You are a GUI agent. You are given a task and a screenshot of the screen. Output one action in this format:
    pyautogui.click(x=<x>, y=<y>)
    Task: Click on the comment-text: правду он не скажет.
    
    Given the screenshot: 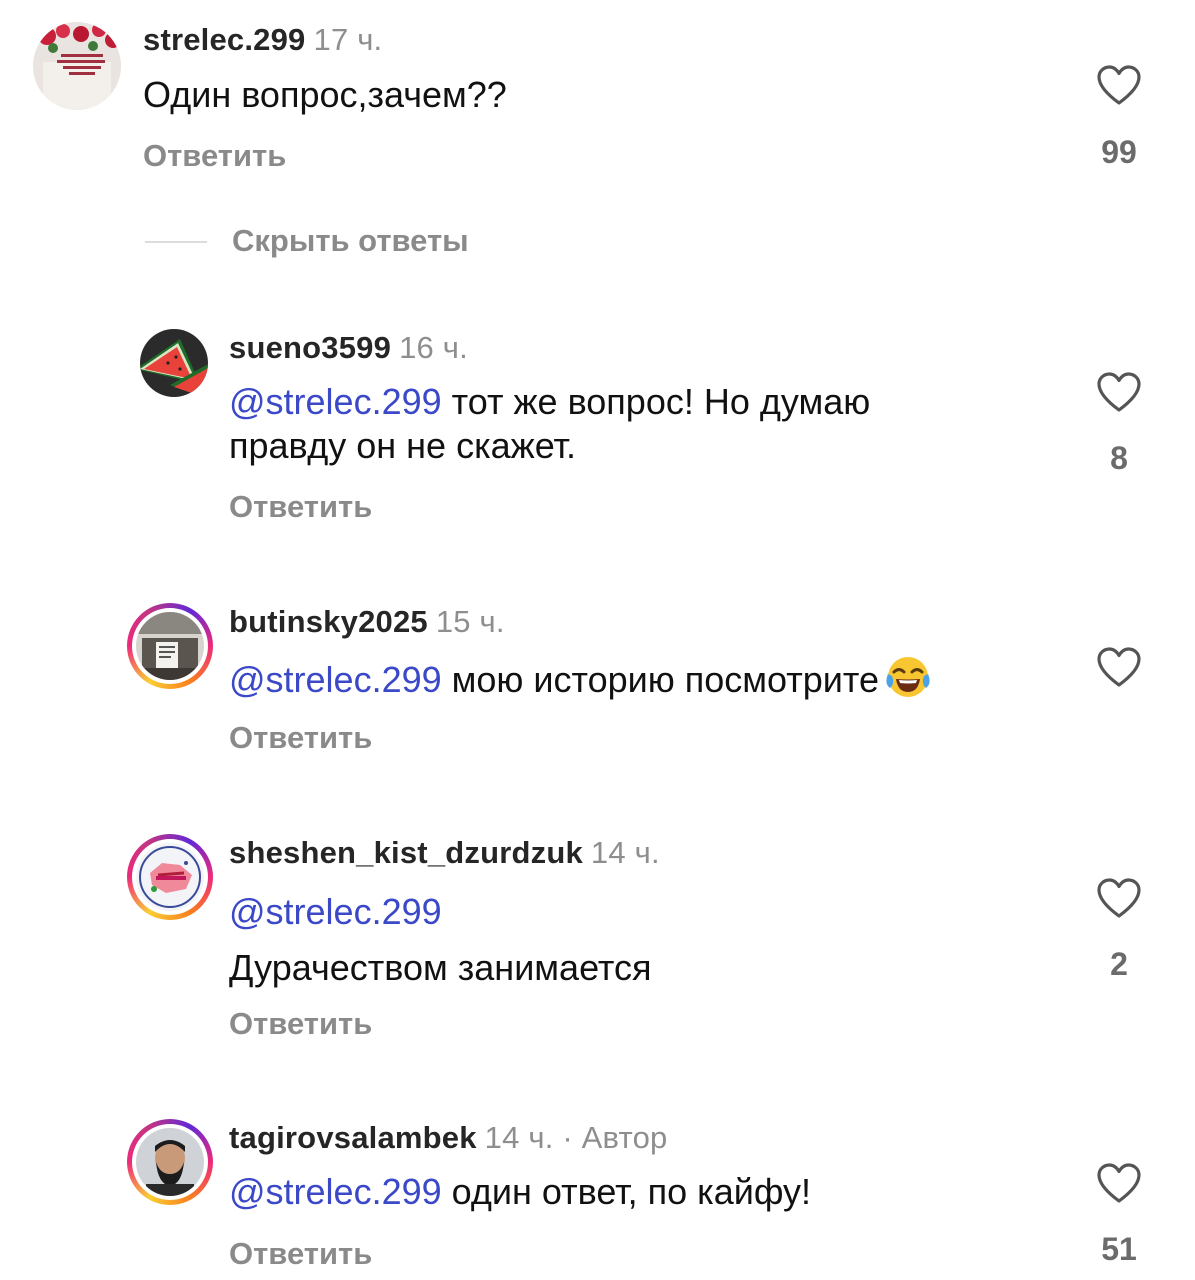 What is the action you would take?
    pyautogui.click(x=403, y=445)
    